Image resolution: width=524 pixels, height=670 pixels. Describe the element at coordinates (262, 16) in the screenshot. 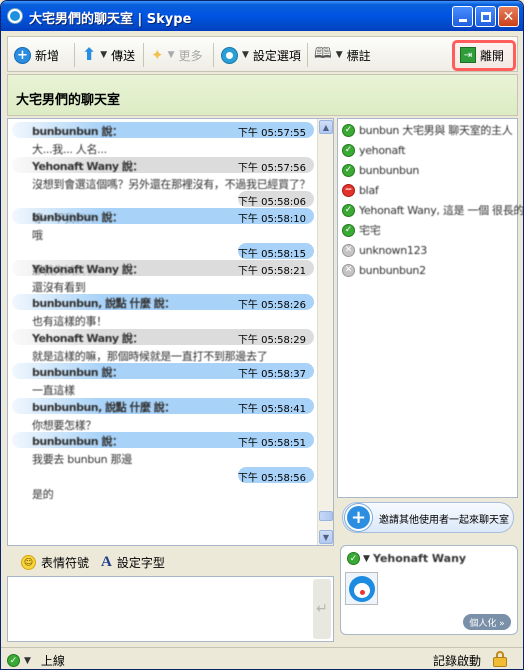

I see `title-bar: 大宅男們的聊天室 | Skype ✕` at that location.